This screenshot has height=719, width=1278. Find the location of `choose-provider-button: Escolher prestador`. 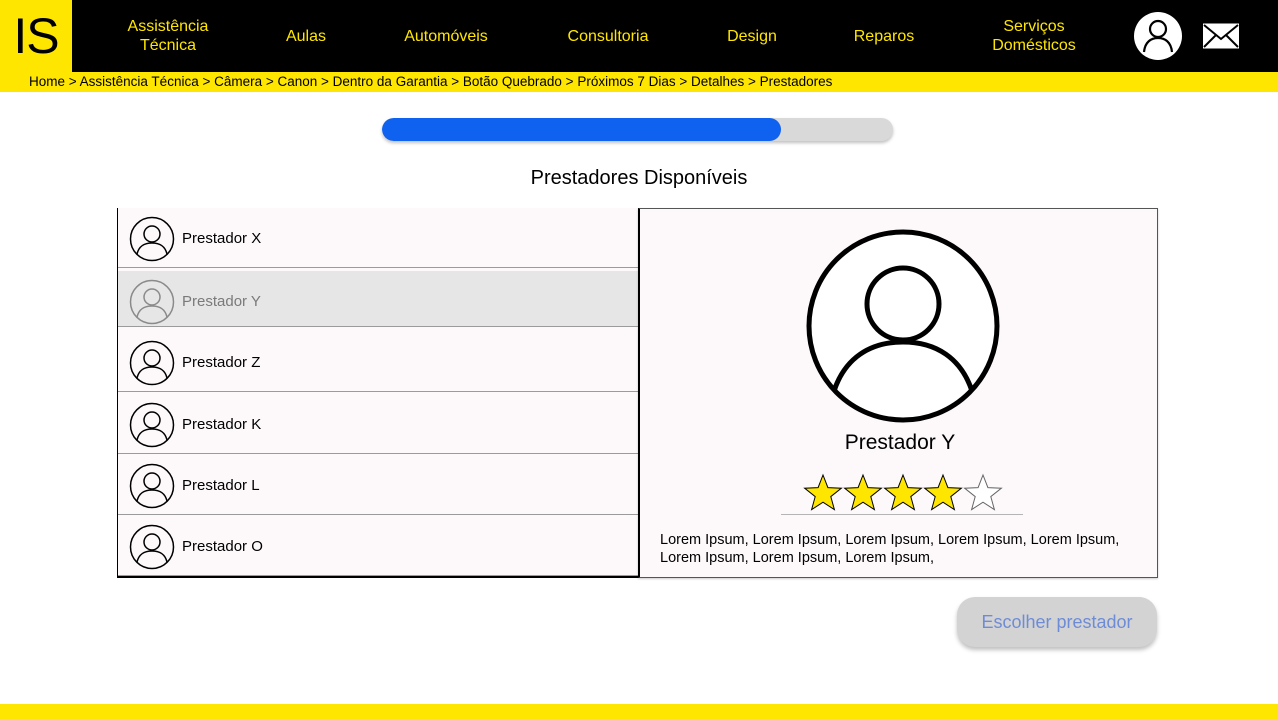

choose-provider-button: Escolher prestador is located at coordinates (1057, 622).